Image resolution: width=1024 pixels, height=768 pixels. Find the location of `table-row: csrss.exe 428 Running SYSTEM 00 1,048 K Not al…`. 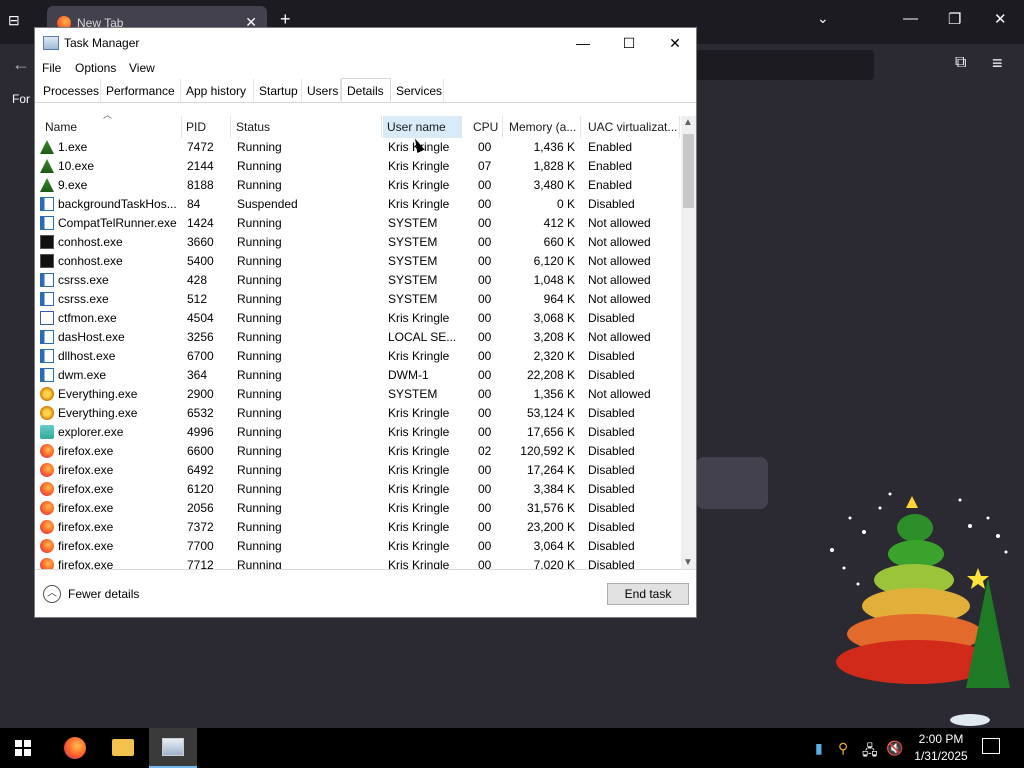

table-row: csrss.exe 428 Running SYSTEM 00 1,048 K Not al… is located at coordinates (357, 280).